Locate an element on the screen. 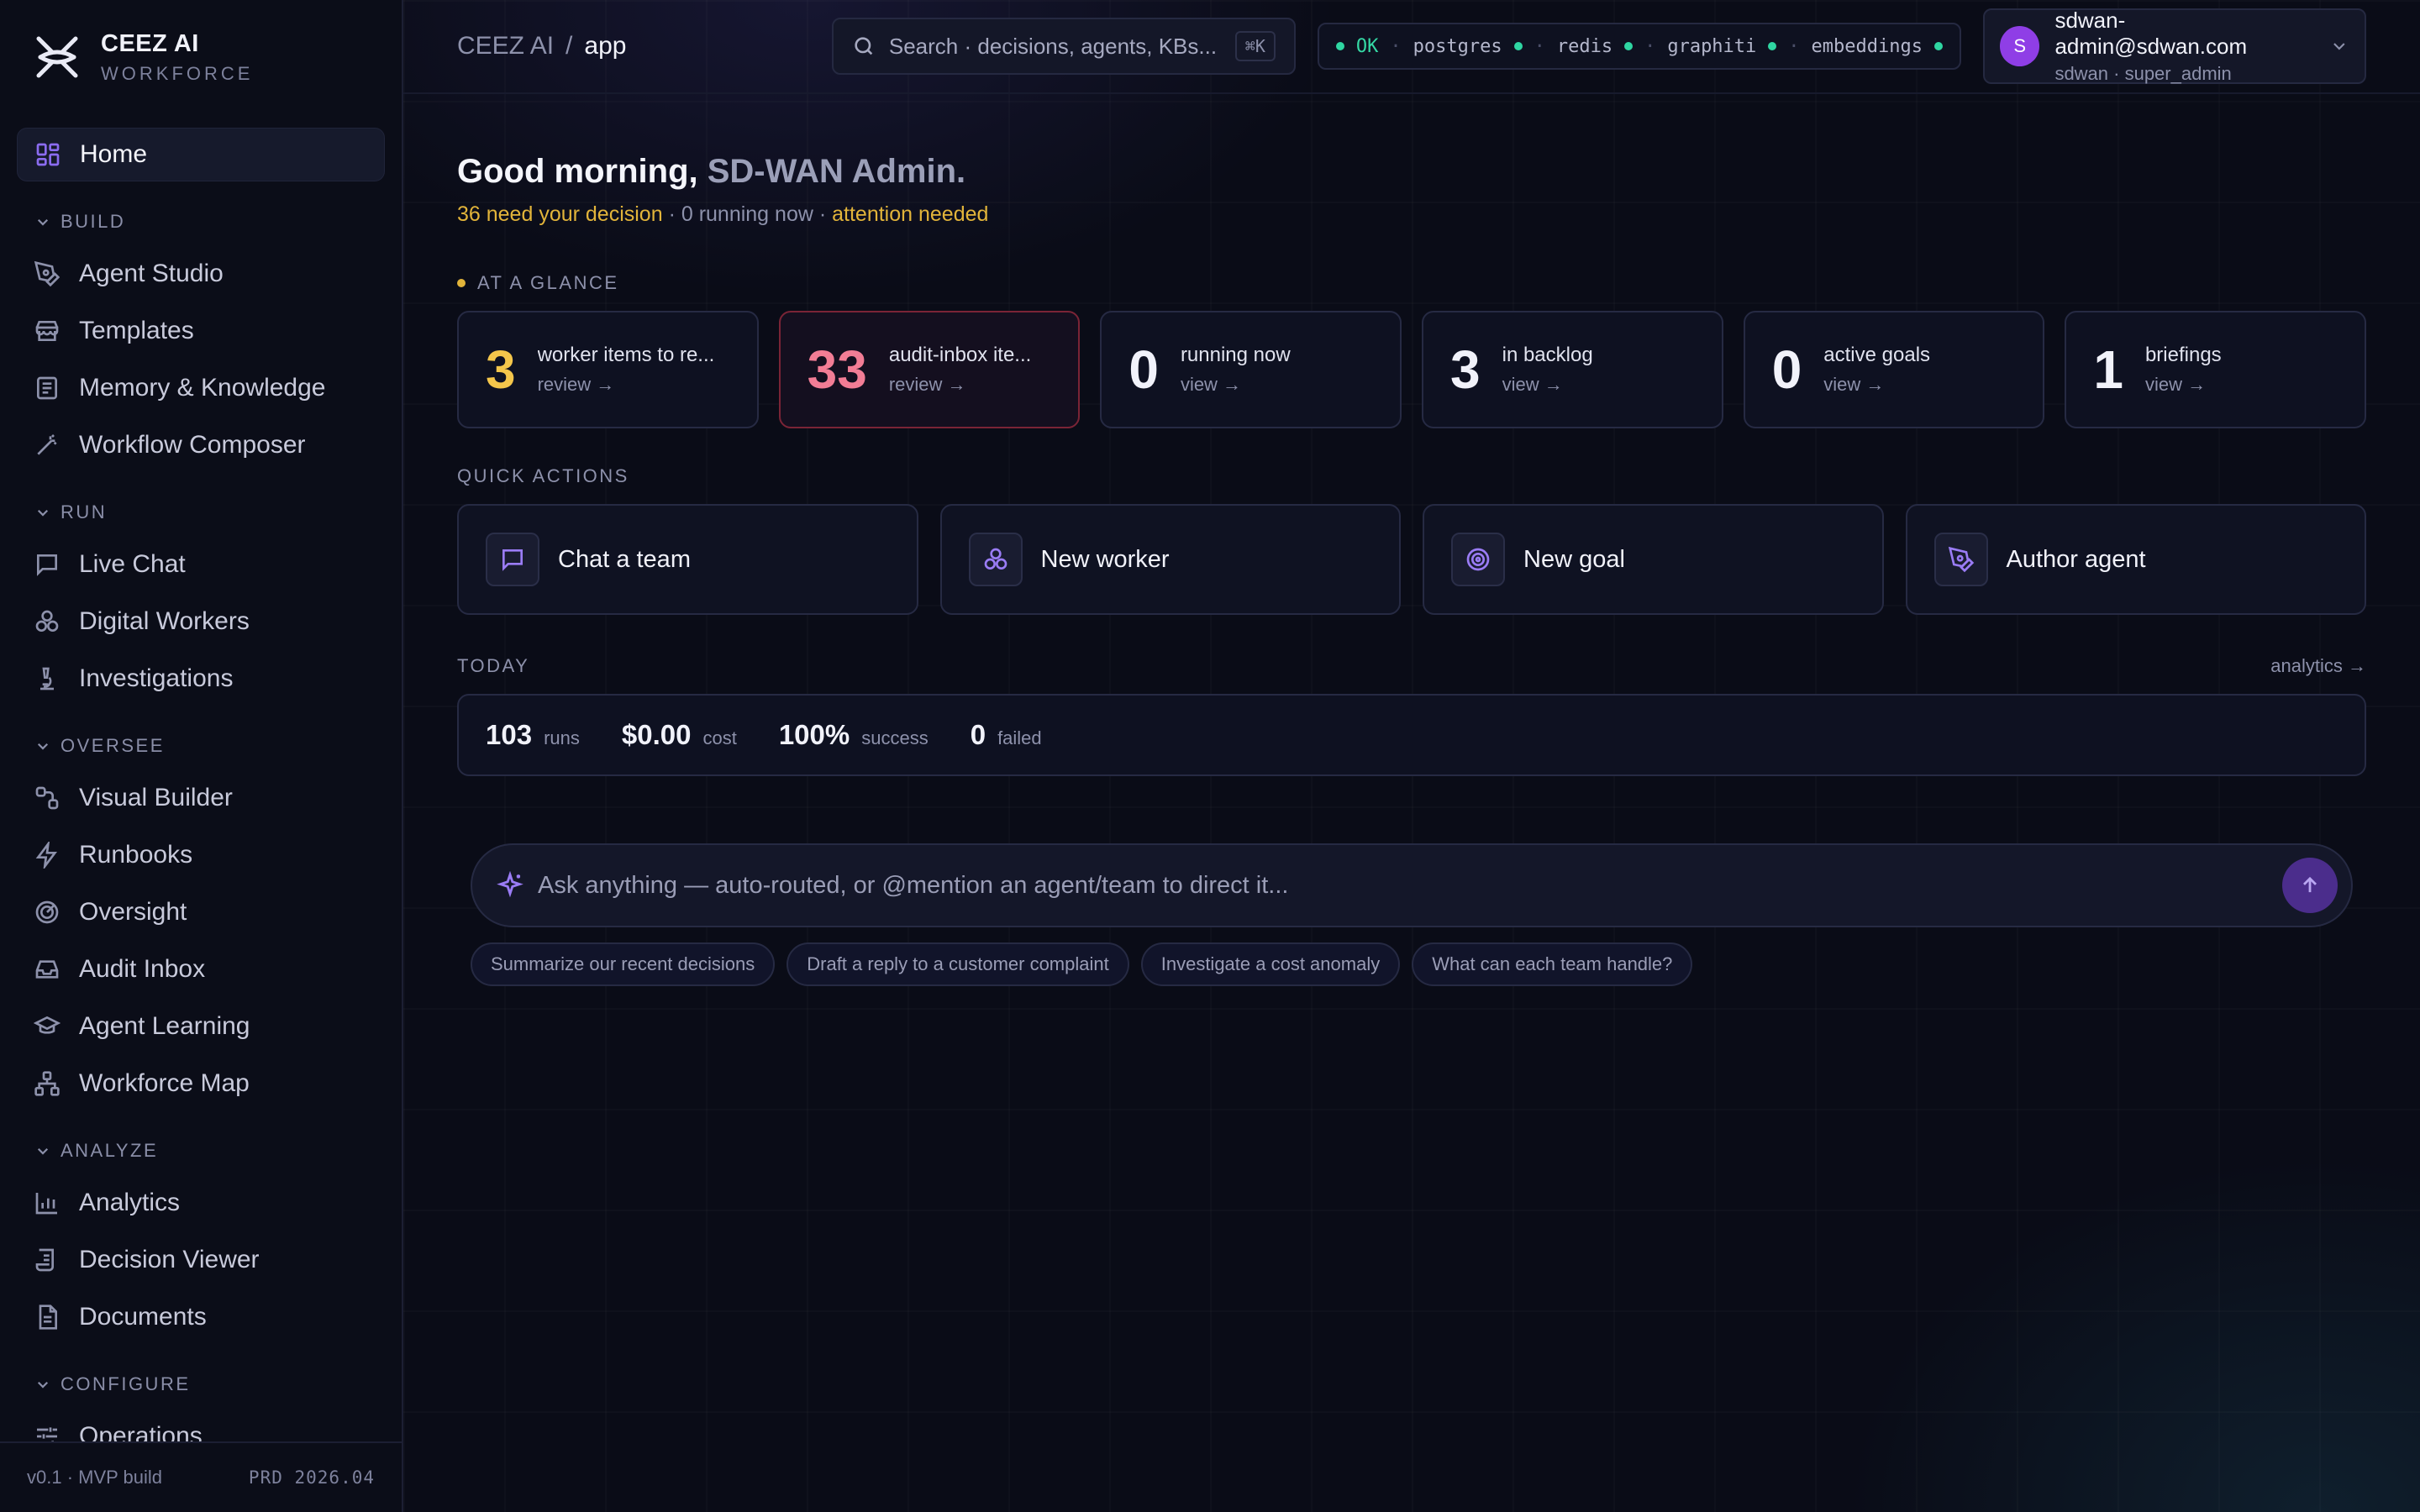 The height and width of the screenshot is (1512, 2420). stat-card-backlog: 3 in backlog view → is located at coordinates (1572, 369).